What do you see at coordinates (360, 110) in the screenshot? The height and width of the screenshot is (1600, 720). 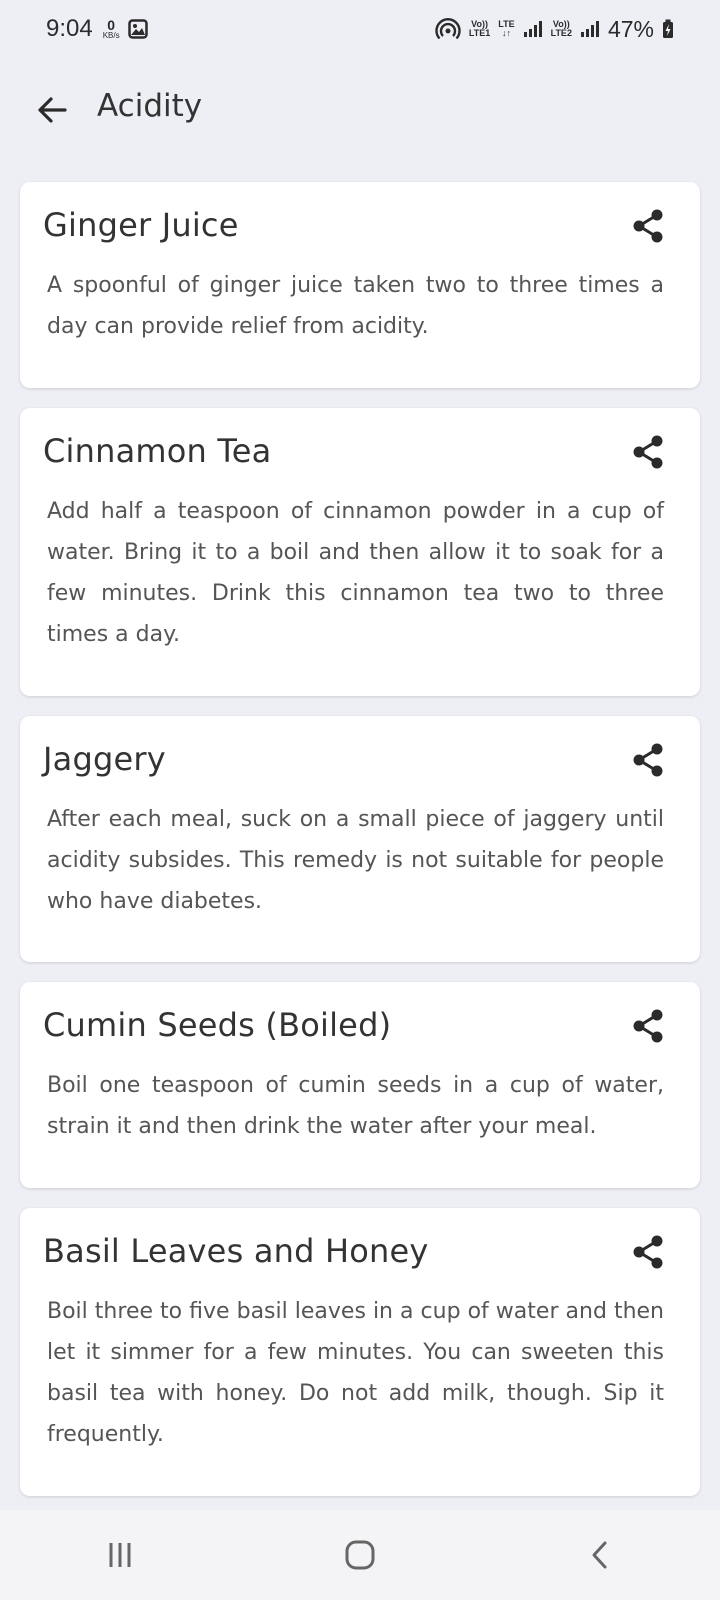 I see `app-bar: Acidity` at bounding box center [360, 110].